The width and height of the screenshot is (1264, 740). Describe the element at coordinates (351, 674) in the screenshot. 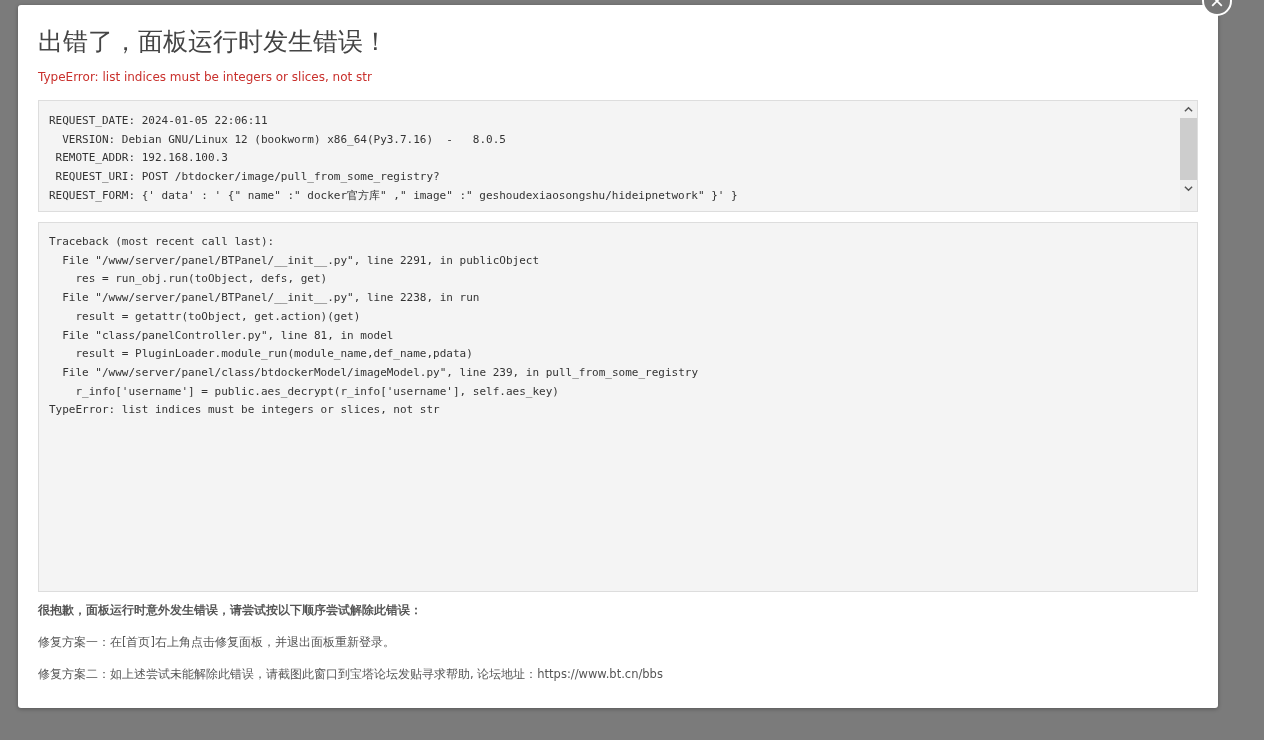

I see `fix-suggestion: 修复方案二：如上述尝试未能解除此错误，请截图此窗口到宝塔论坛发贴寻求帮助, 论坛地址：https://www.bt.cn/bbs` at that location.